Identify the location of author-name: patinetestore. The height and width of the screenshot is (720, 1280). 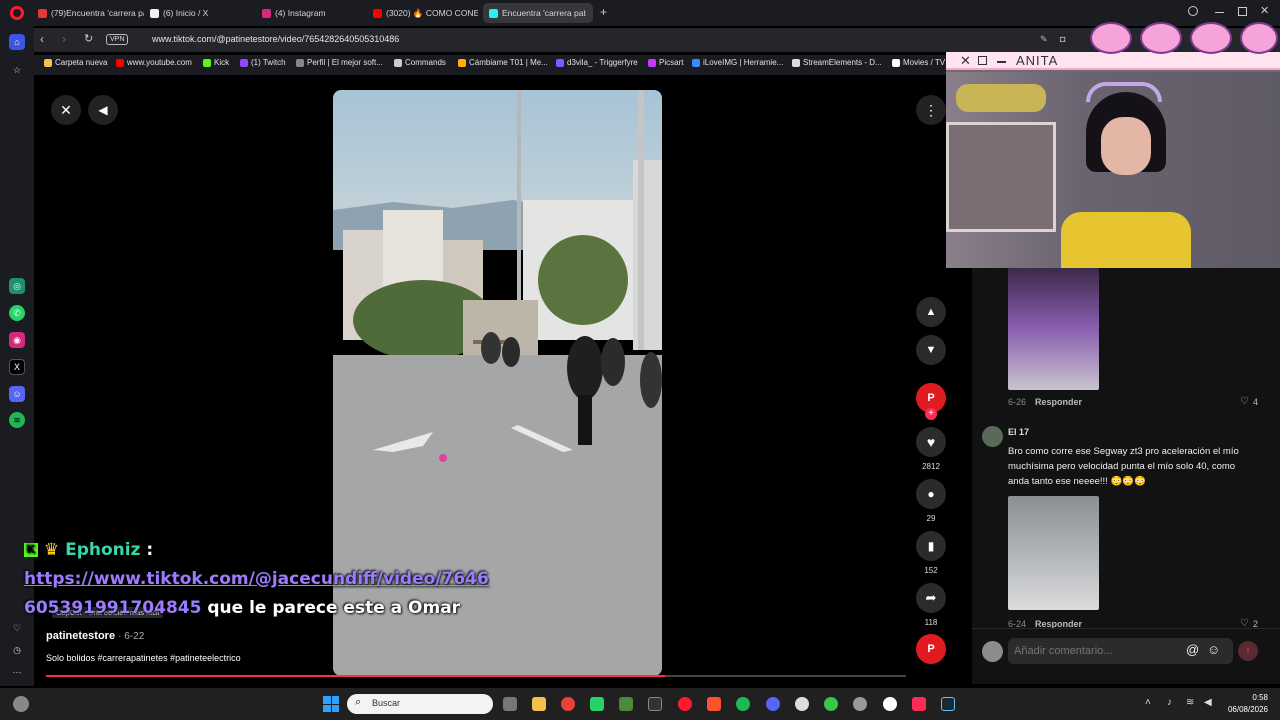
(80, 636).